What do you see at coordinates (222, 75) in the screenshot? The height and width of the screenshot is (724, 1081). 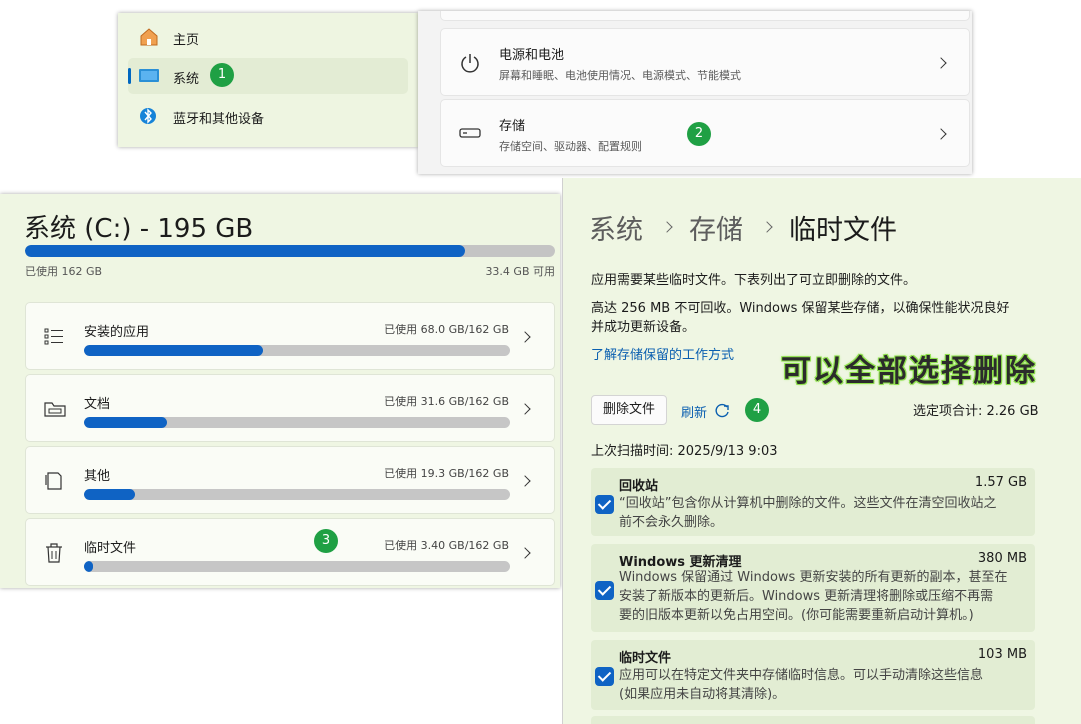 I see `step-badge-1: 1` at bounding box center [222, 75].